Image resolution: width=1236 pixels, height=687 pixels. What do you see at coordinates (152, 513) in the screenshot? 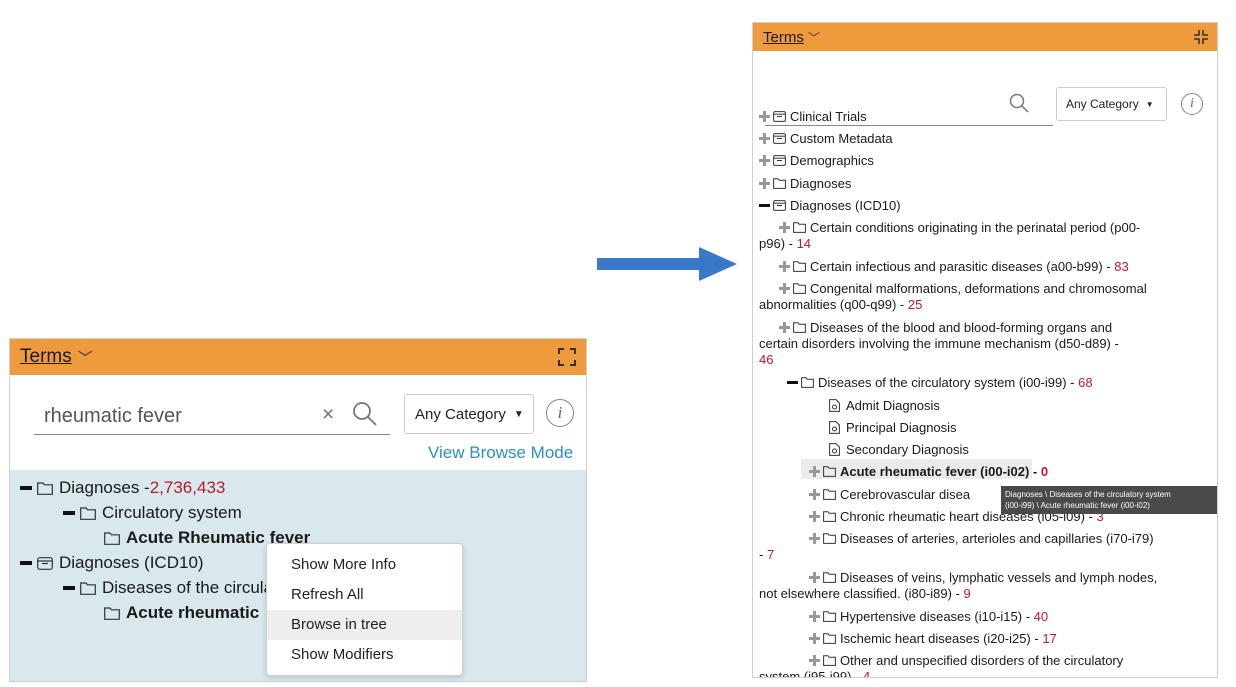
I see `tree-row-circulatory: Circulatory system` at bounding box center [152, 513].